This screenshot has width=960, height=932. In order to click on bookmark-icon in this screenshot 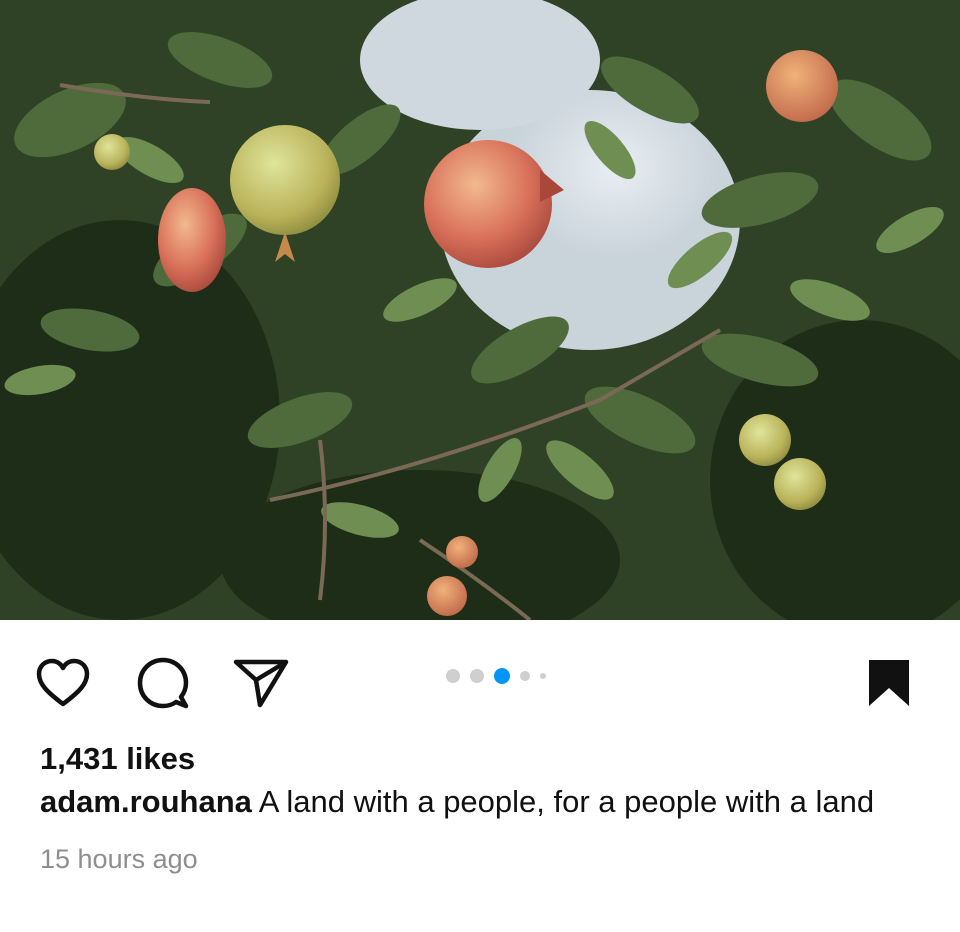, I will do `click(889, 683)`.